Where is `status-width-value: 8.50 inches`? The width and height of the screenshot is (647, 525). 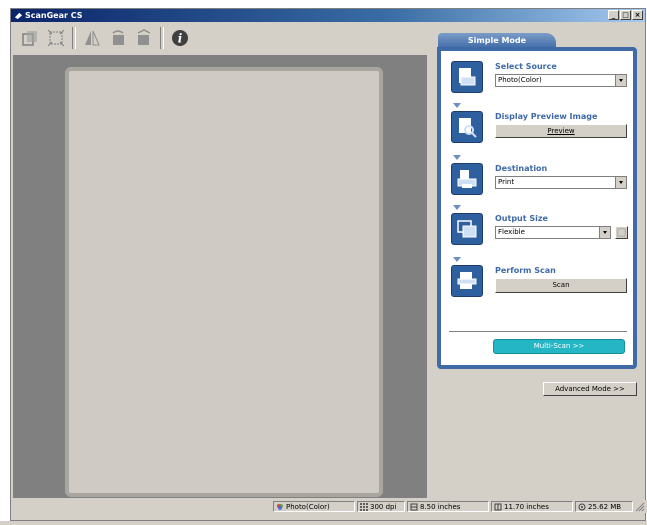 status-width-value: 8.50 inches is located at coordinates (440, 507).